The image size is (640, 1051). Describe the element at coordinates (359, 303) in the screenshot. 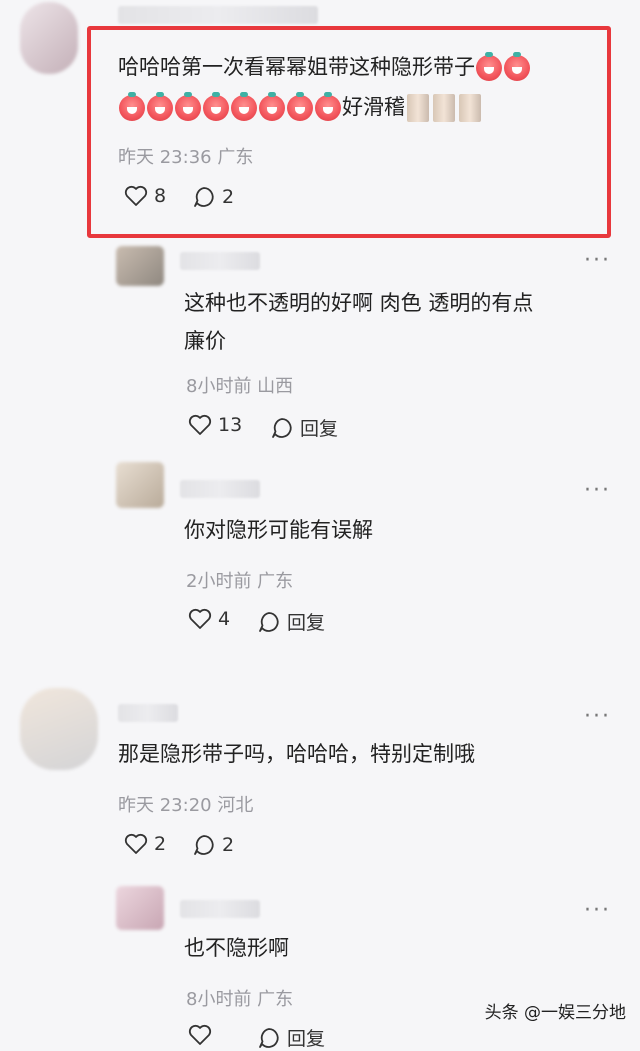

I see `reply-text-line1: 这种也不透明的好啊 肉色 透明的有点` at that location.